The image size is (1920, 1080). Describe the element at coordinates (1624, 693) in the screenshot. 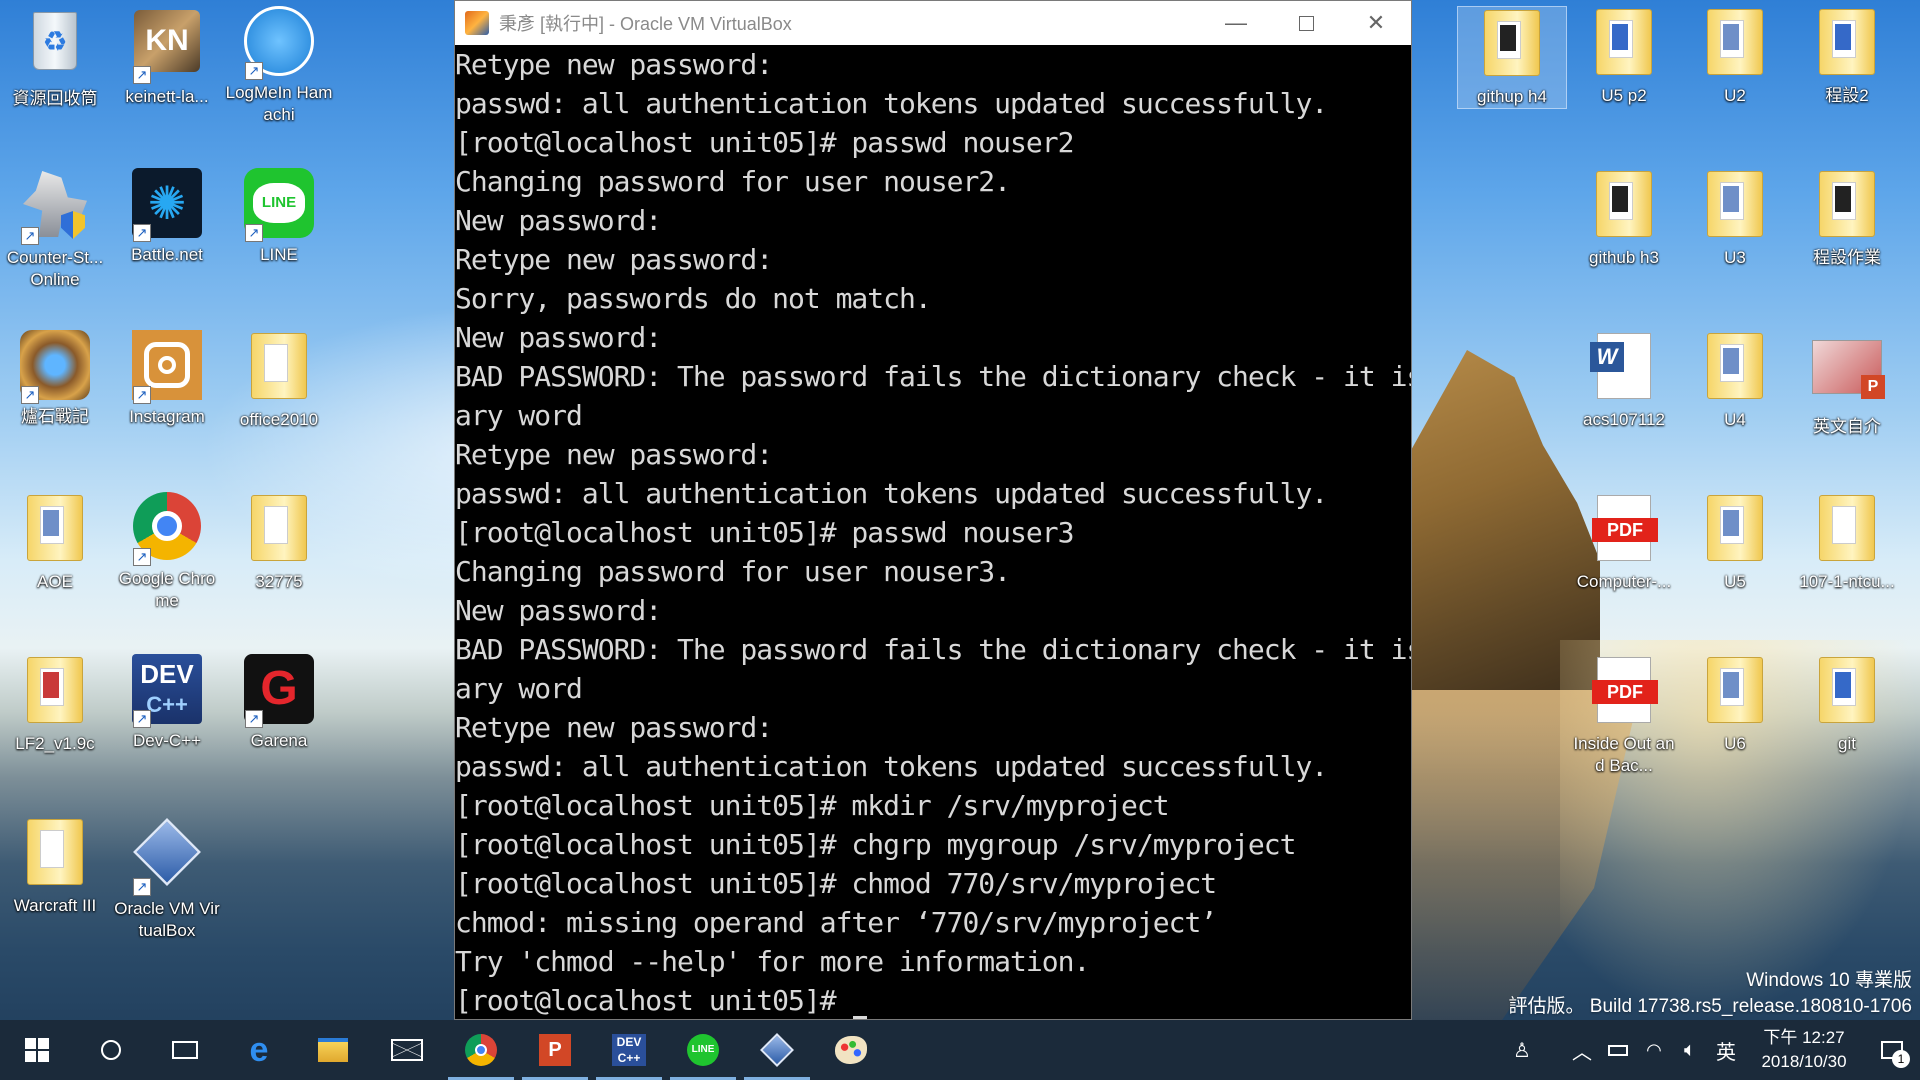

I see `pdf-icon: PDF` at that location.